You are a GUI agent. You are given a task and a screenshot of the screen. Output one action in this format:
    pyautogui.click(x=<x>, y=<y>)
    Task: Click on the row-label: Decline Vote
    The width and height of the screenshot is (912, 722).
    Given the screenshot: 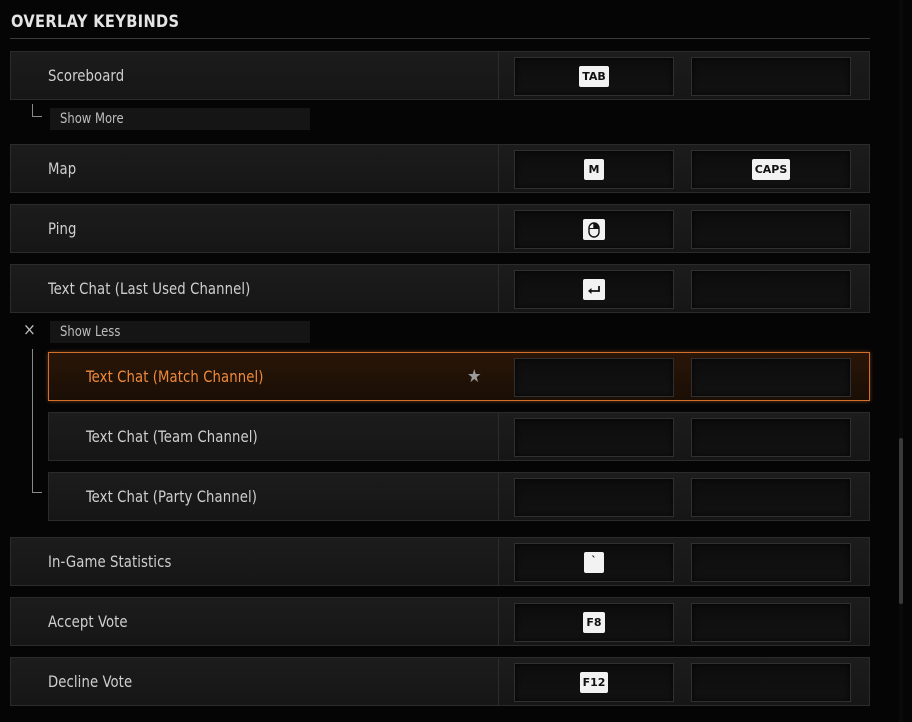 What is the action you would take?
    pyautogui.click(x=90, y=681)
    